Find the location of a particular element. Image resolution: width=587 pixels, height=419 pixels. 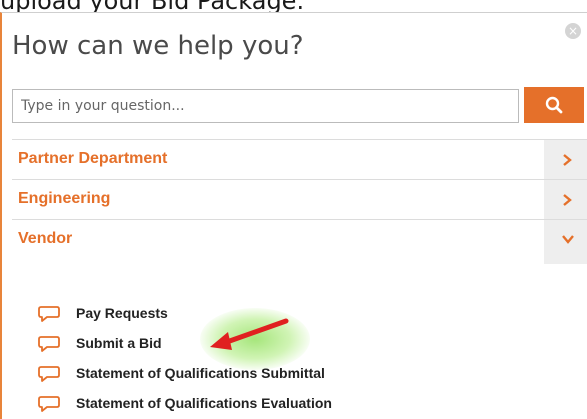

vendor-item-label: Submit a Bid is located at coordinates (119, 343).